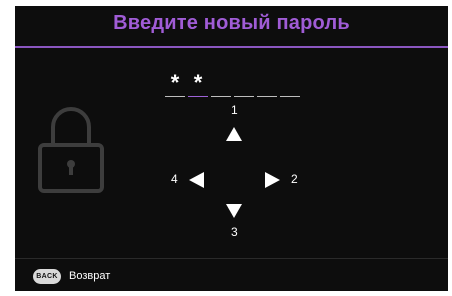 Image resolution: width=452 pixels, height=296 pixels. Describe the element at coordinates (234, 211) in the screenshot. I see `arrow-down-icon` at that location.